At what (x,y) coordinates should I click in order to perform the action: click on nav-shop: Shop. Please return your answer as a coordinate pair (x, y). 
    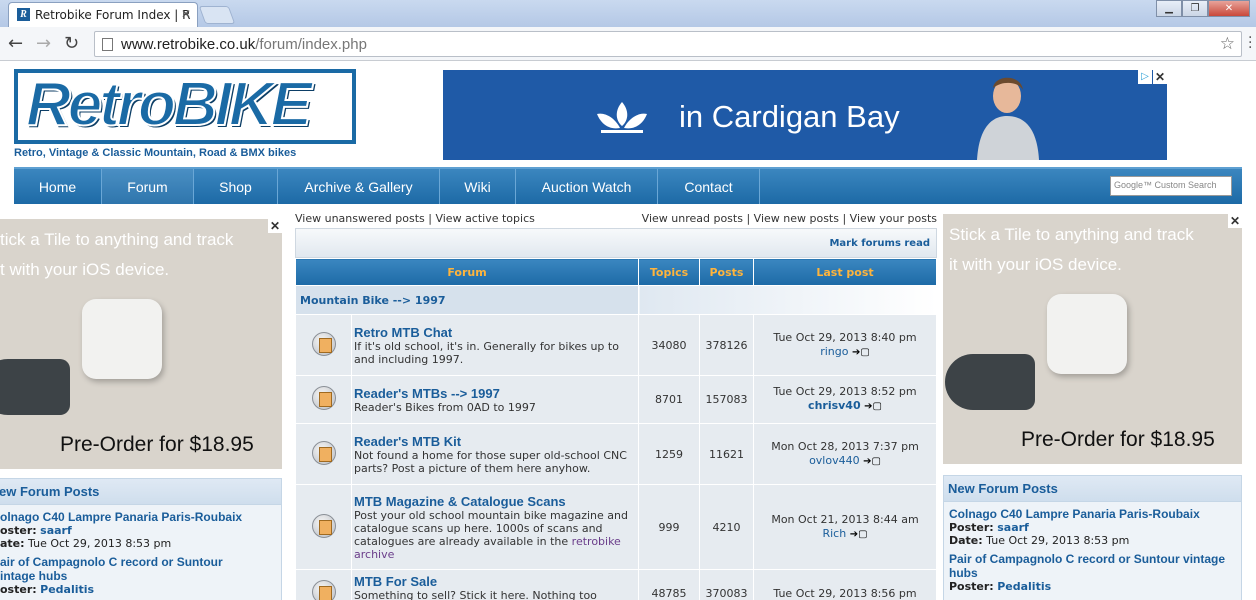
    Looking at the image, I should click on (236, 186).